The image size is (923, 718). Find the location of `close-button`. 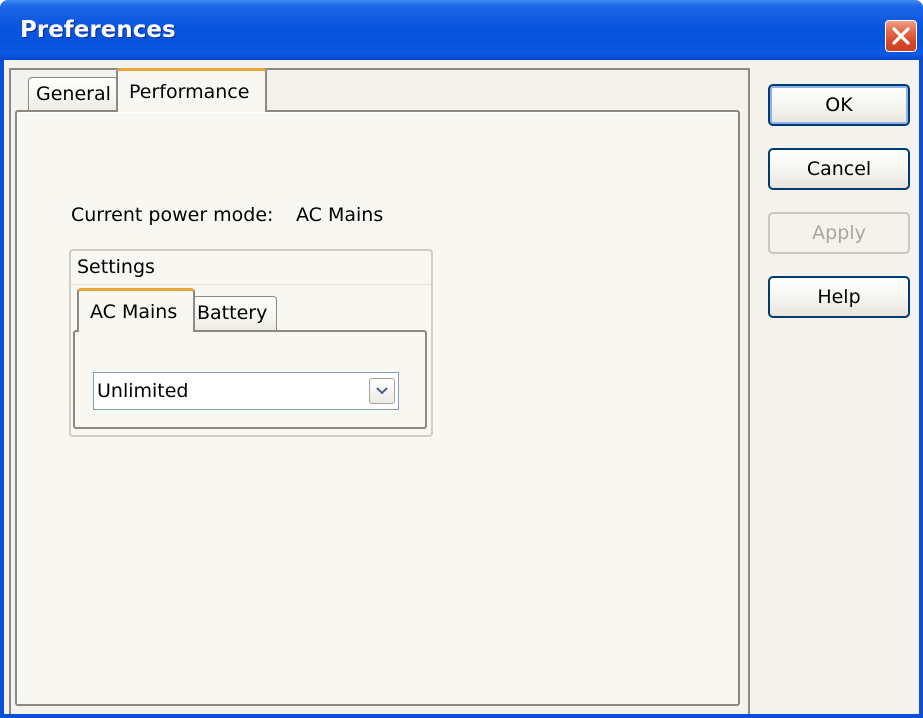

close-button is located at coordinates (901, 36).